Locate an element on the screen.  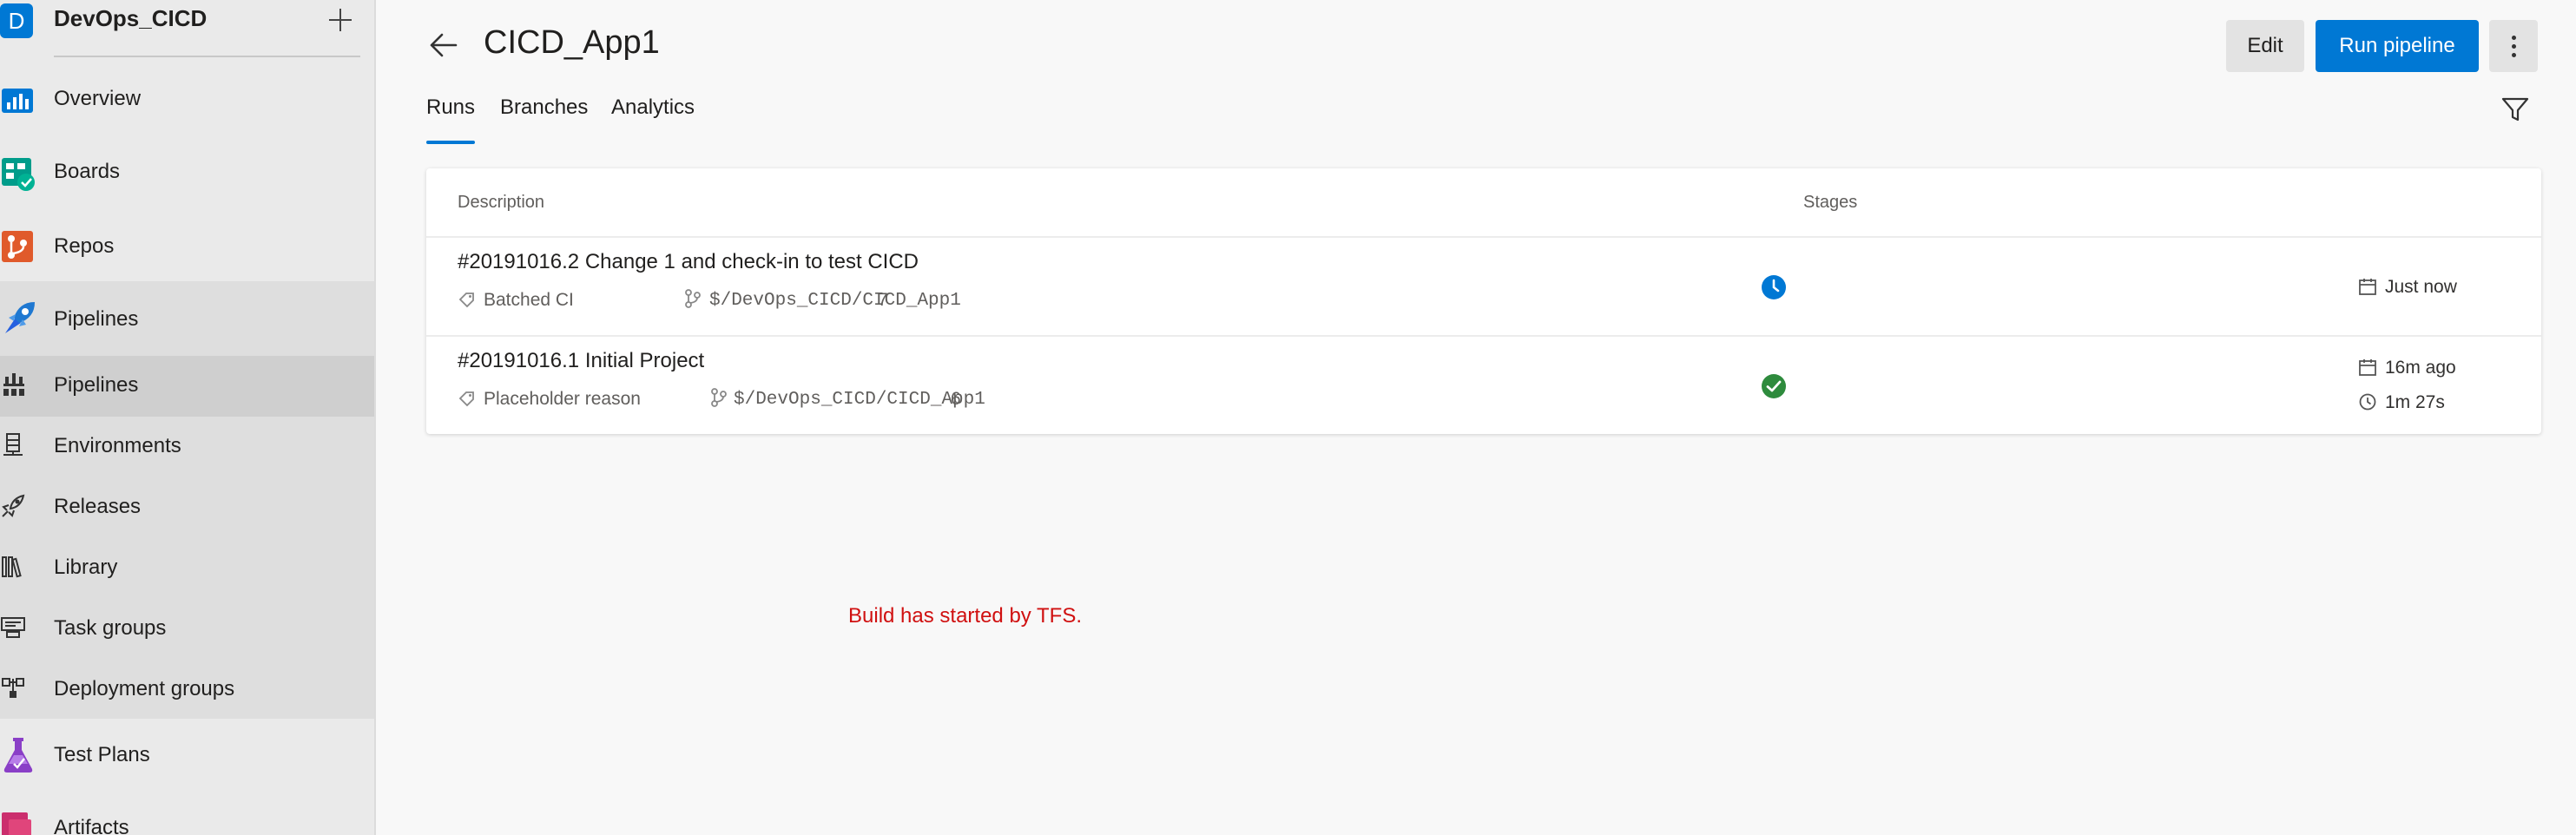
nav-task-groups-label: Task groups is located at coordinates (110, 628).